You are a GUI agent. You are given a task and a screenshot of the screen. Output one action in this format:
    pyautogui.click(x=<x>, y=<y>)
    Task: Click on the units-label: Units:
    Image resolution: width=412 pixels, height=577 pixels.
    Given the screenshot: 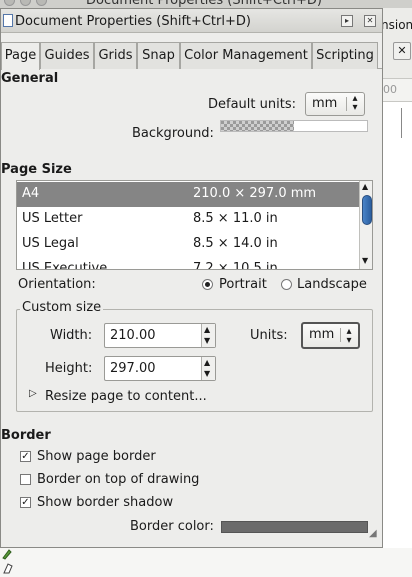 What is the action you would take?
    pyautogui.click(x=269, y=335)
    